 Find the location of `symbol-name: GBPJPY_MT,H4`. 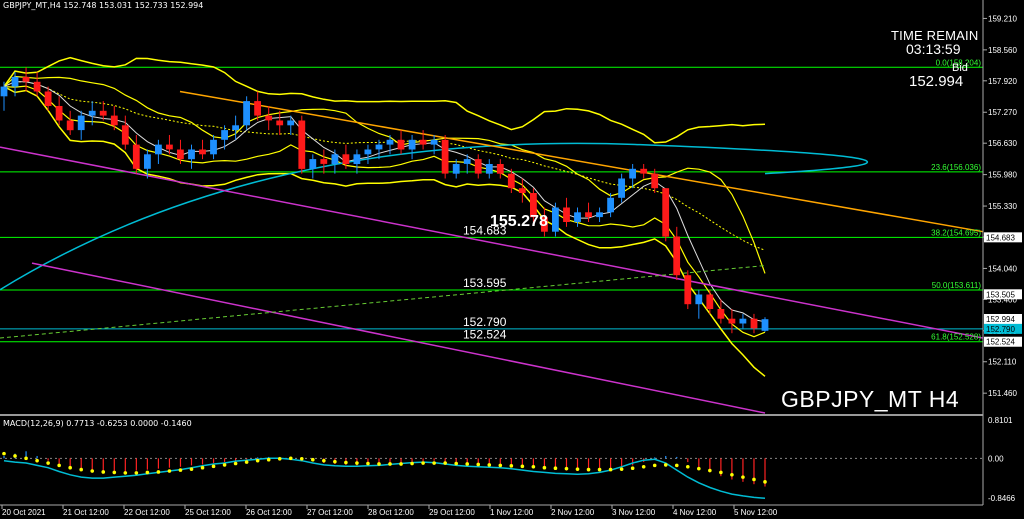

symbol-name: GBPJPY_MT,H4 is located at coordinates (32, 5).